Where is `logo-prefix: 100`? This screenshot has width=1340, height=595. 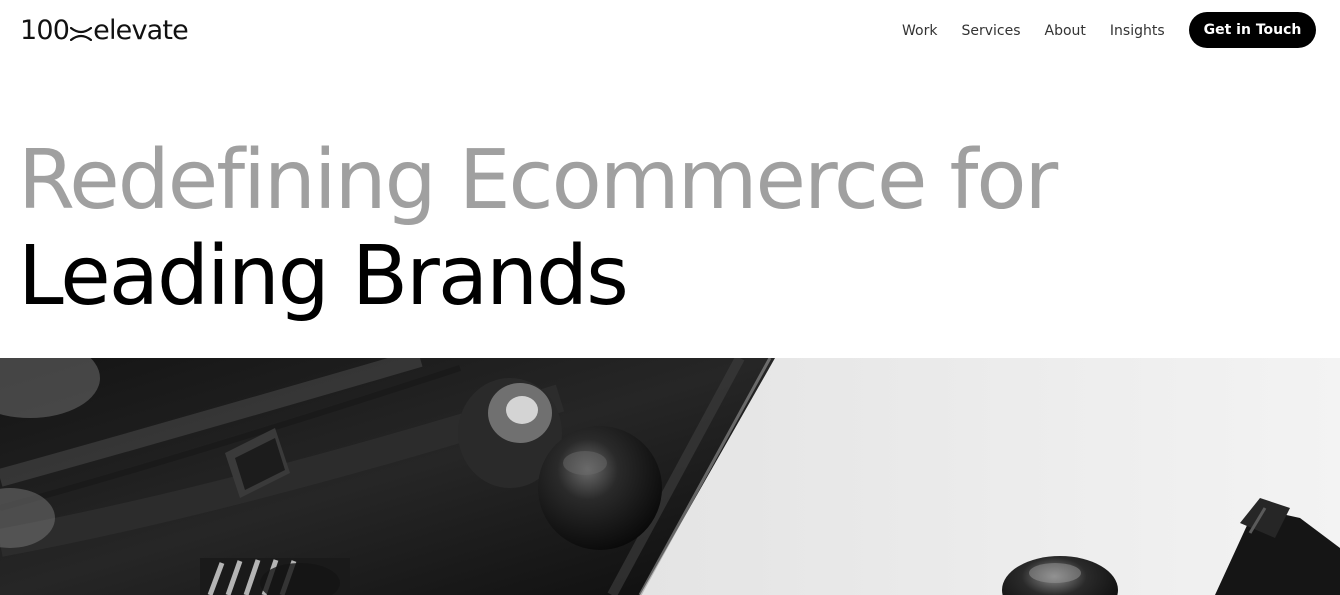
logo-prefix: 100 is located at coordinates (45, 30).